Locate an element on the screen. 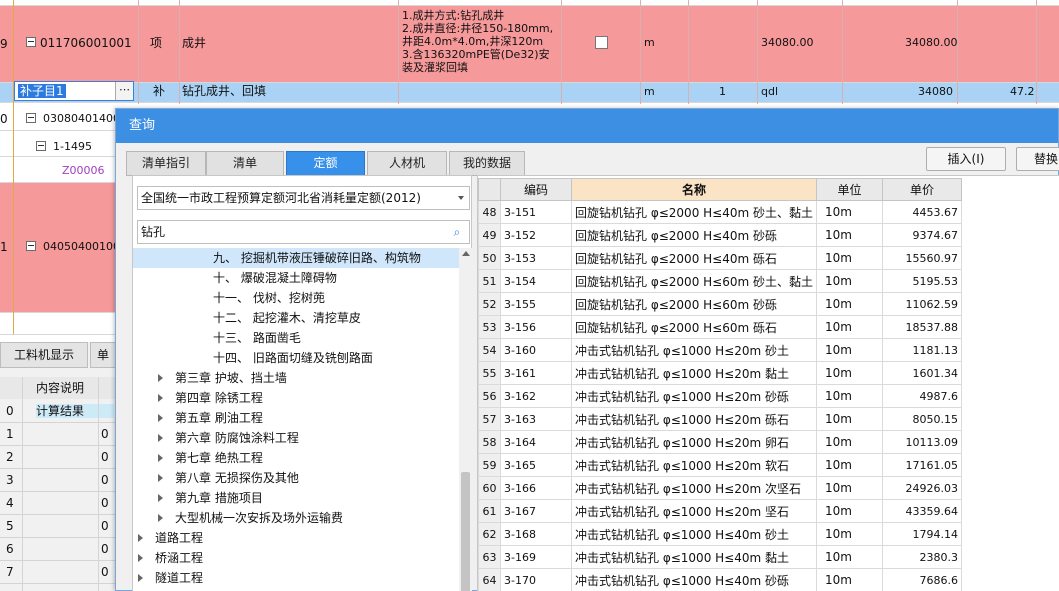  quota-price: 1601.34 is located at coordinates (922, 373).